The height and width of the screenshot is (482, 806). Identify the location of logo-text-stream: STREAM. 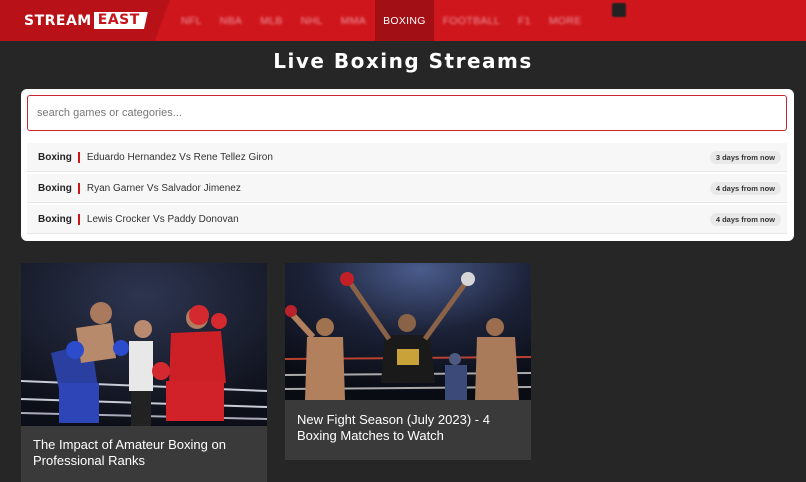
(58, 20).